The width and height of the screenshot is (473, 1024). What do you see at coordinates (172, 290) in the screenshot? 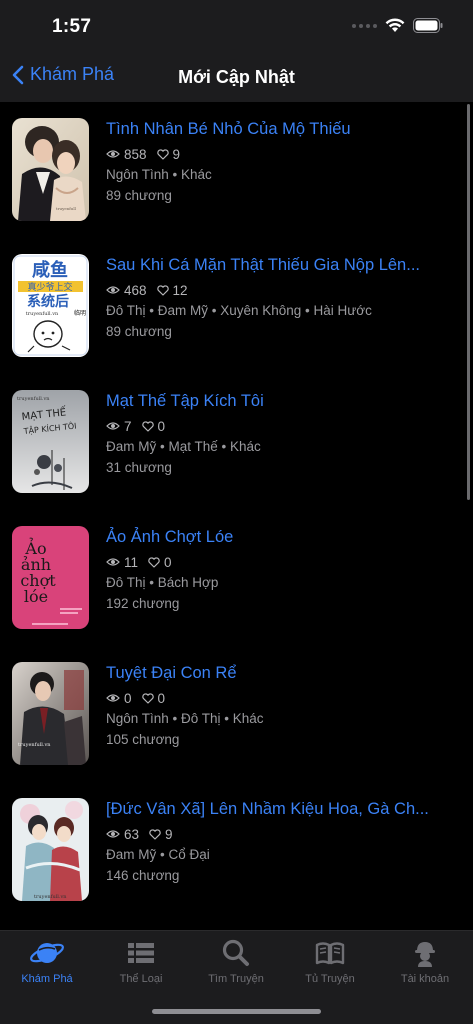
I see `like-count: 12` at bounding box center [172, 290].